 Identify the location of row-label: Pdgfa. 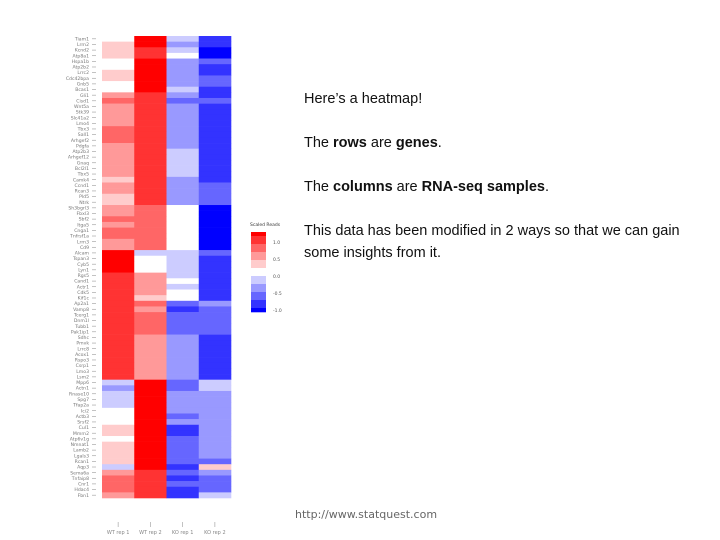
(82, 146).